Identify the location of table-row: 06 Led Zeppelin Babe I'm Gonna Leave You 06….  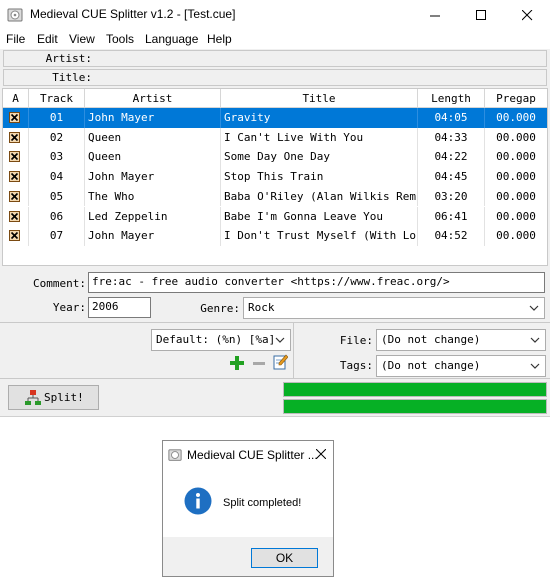
(275, 216).